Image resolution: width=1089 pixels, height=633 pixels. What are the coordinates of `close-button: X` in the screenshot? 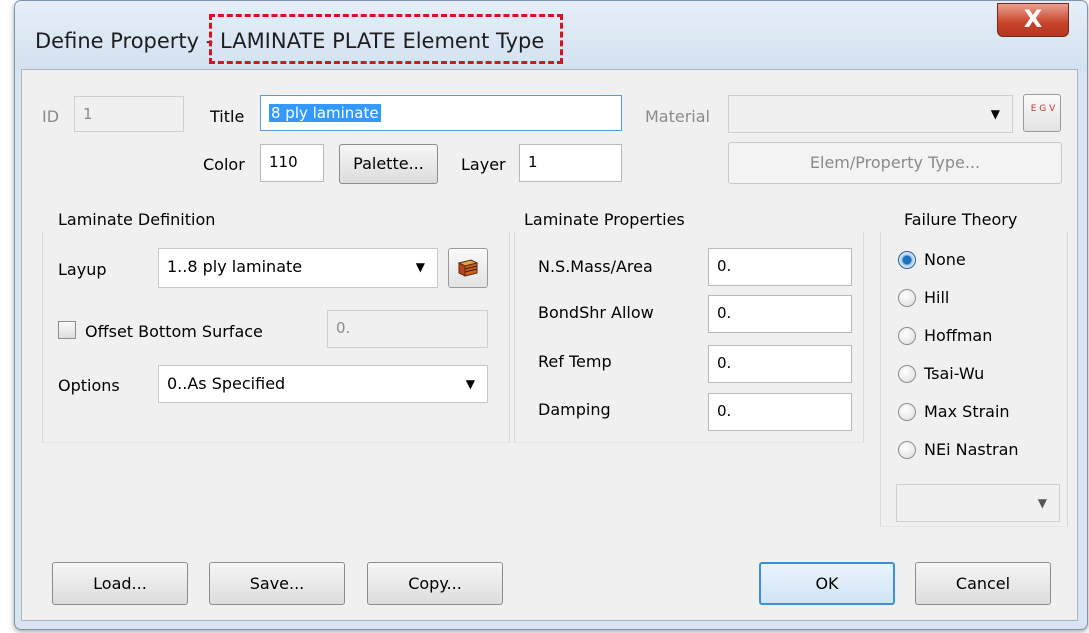 It's located at (1033, 20).